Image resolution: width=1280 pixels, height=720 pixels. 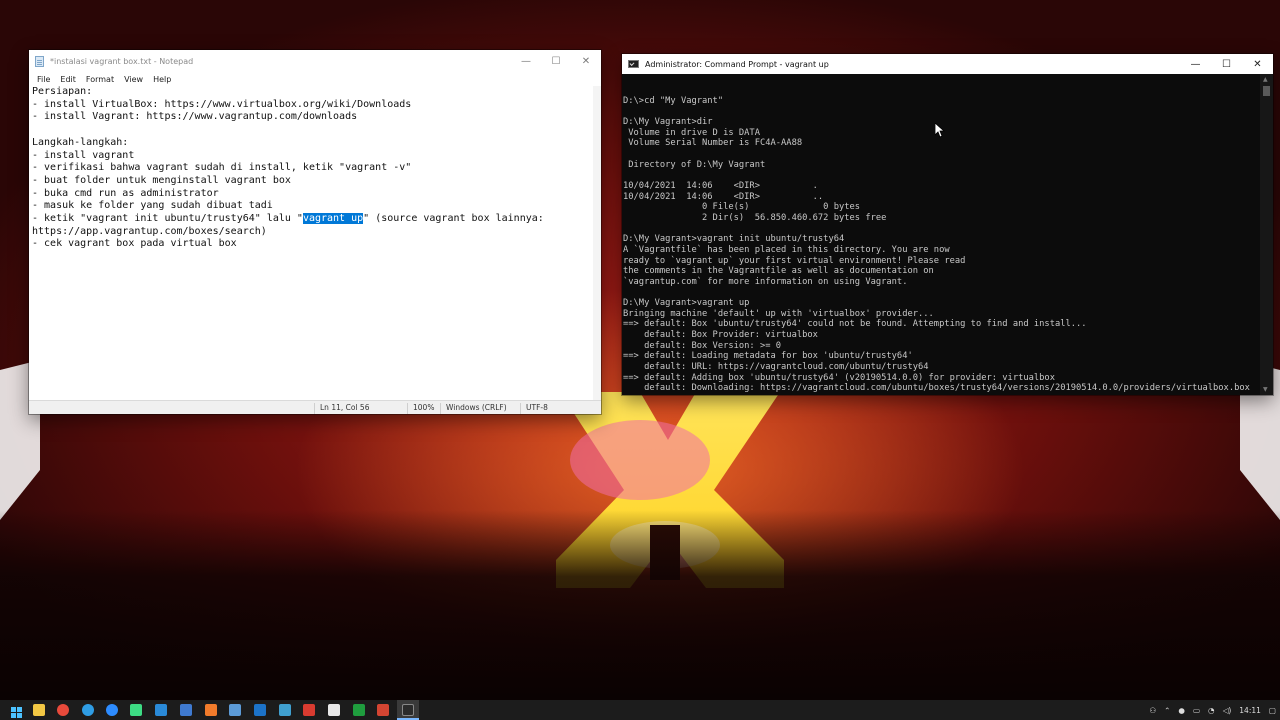 I want to click on notepad-statusbar: Ln 11, Col 56 100% Windows (CRLF) UTF-8, so click(x=315, y=407).